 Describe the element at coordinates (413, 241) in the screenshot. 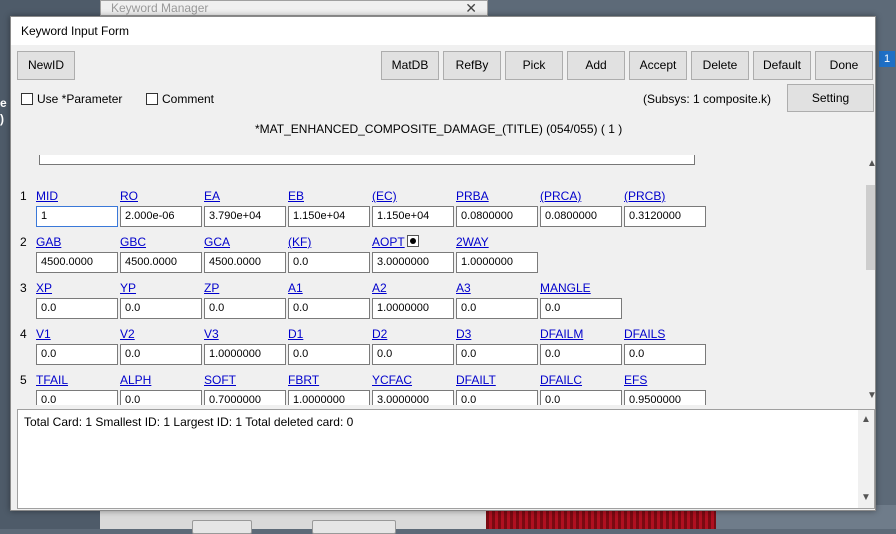

I see `aopt-option-icon` at that location.